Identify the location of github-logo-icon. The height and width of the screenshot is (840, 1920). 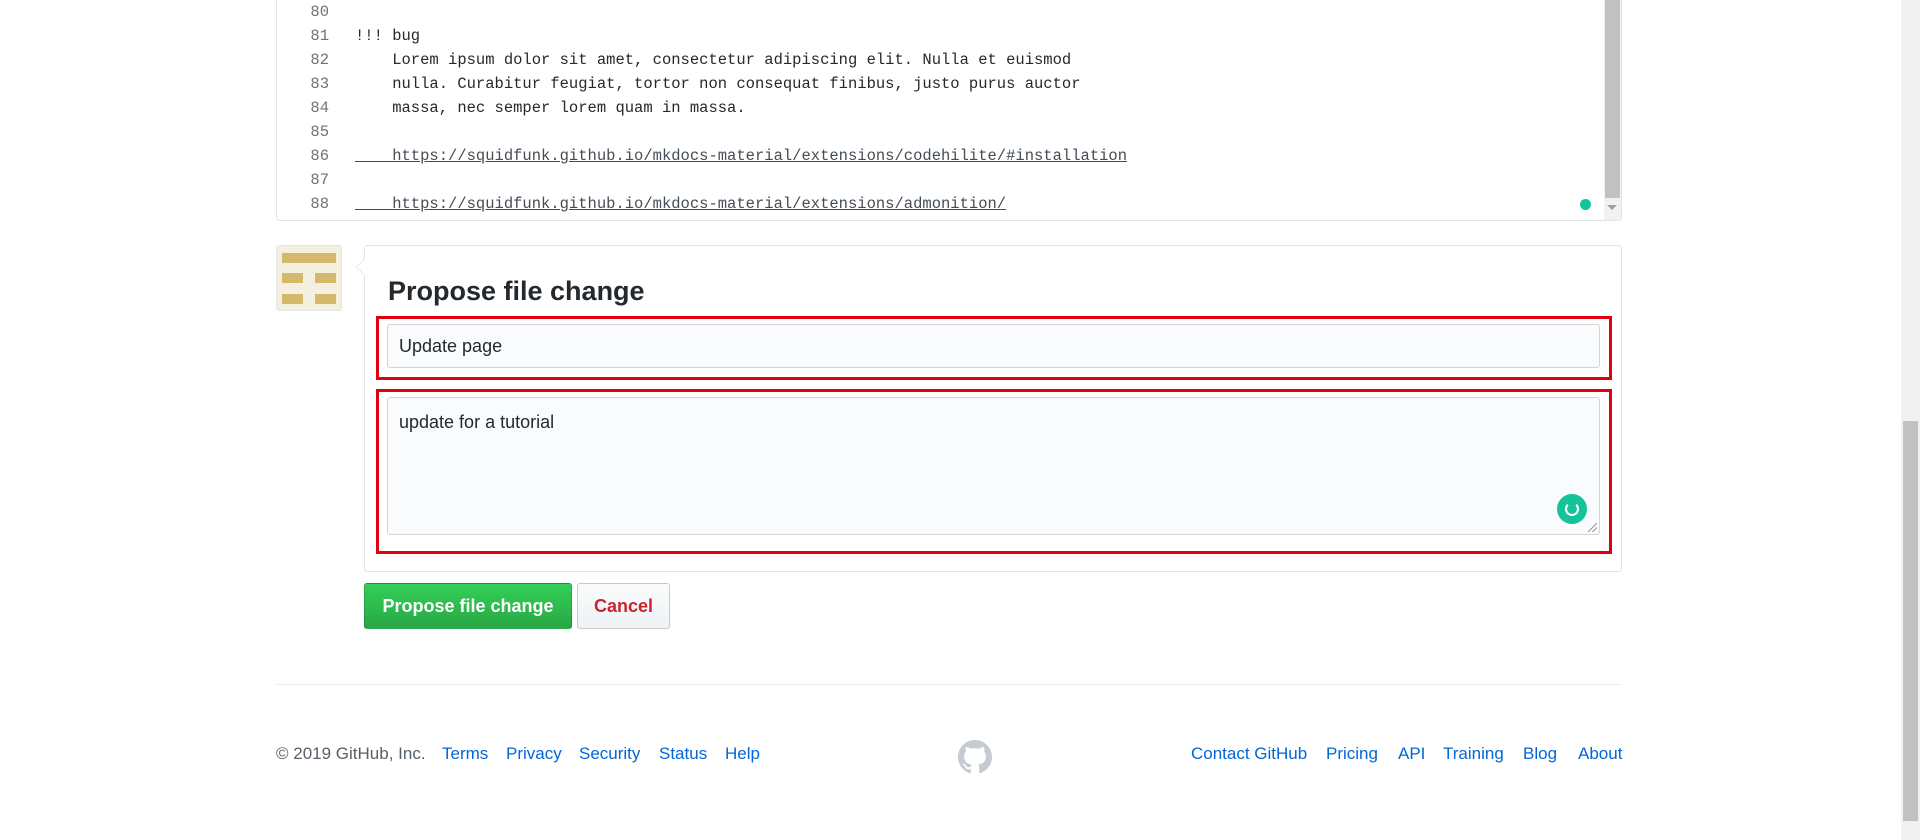
(975, 757).